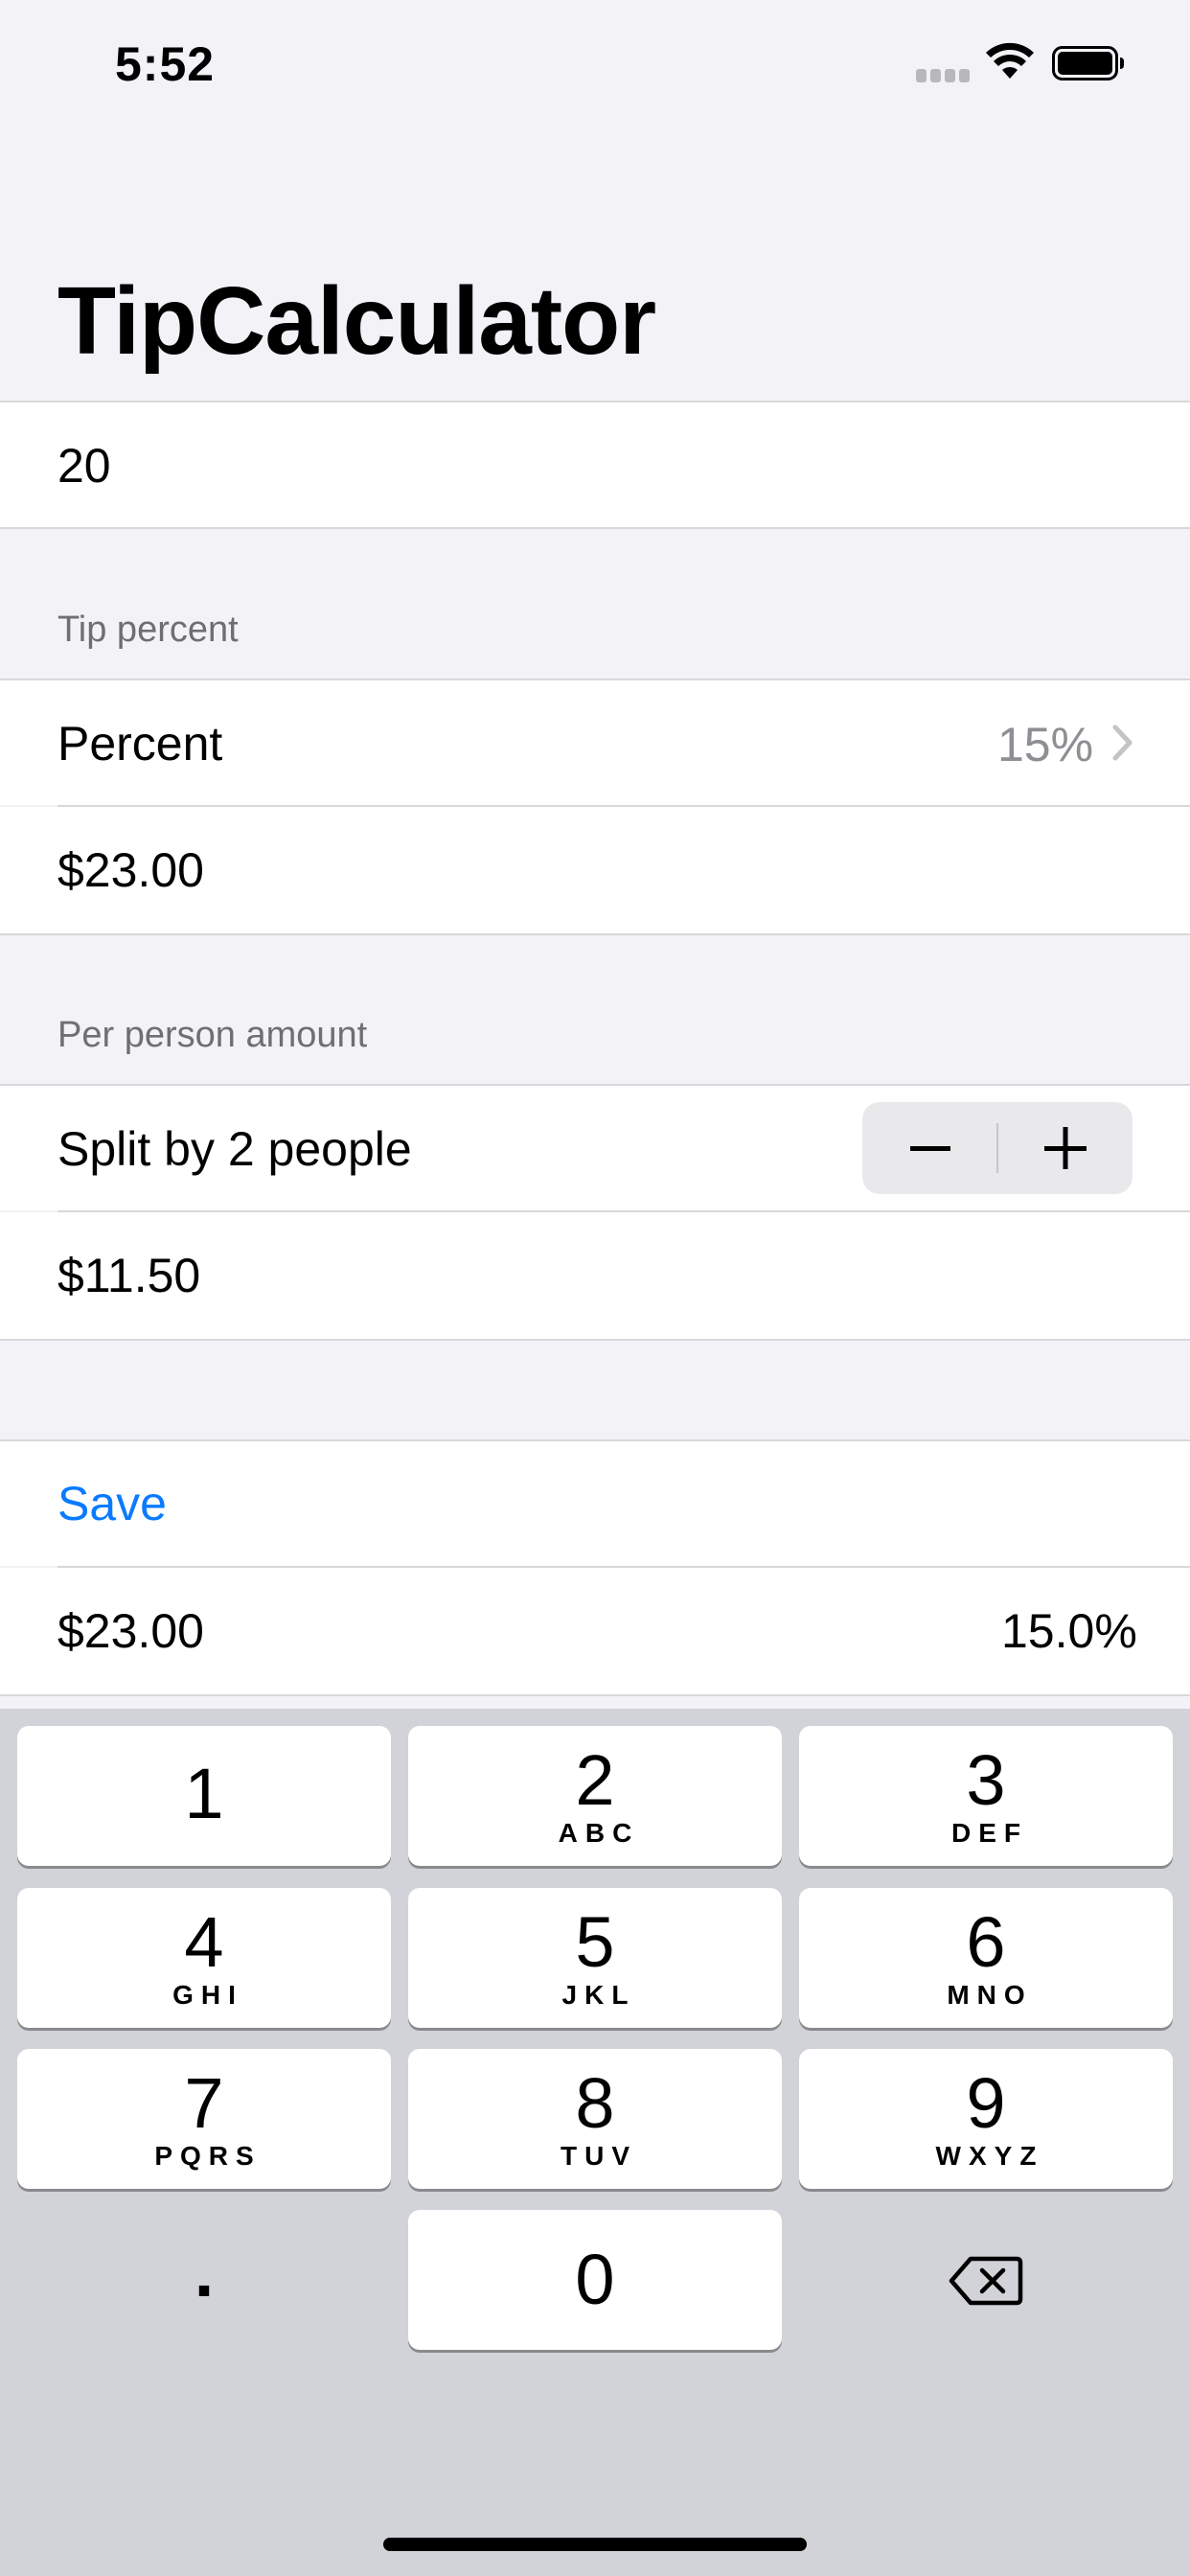 This screenshot has height=2576, width=1190. What do you see at coordinates (595, 63) in the screenshot?
I see `status-bar: 5:52` at bounding box center [595, 63].